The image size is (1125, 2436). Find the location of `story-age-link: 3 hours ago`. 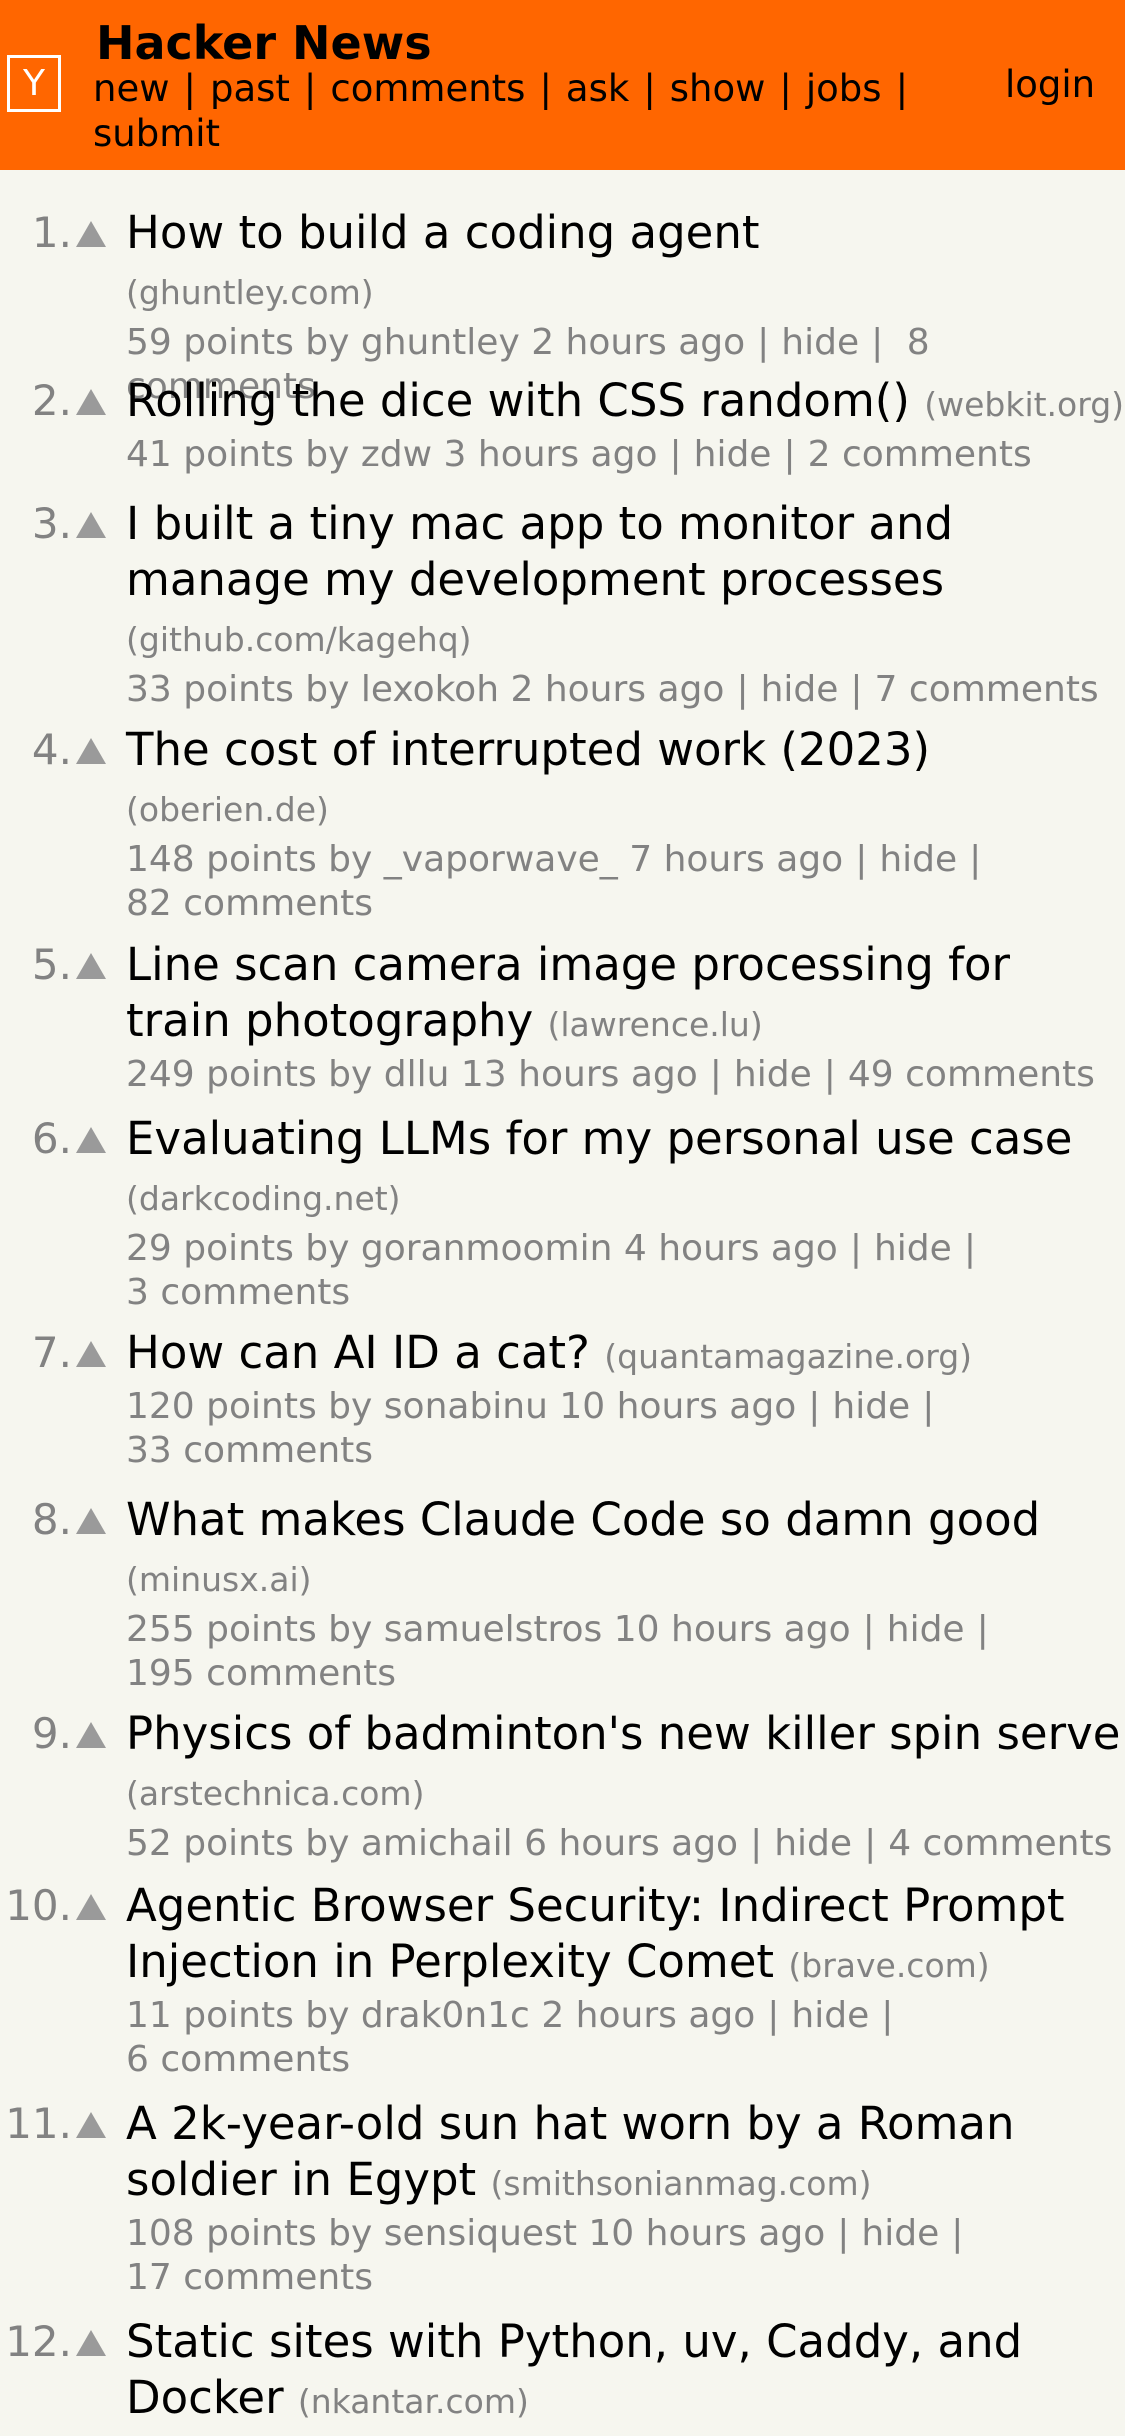

story-age-link: 3 hours ago is located at coordinates (551, 454).